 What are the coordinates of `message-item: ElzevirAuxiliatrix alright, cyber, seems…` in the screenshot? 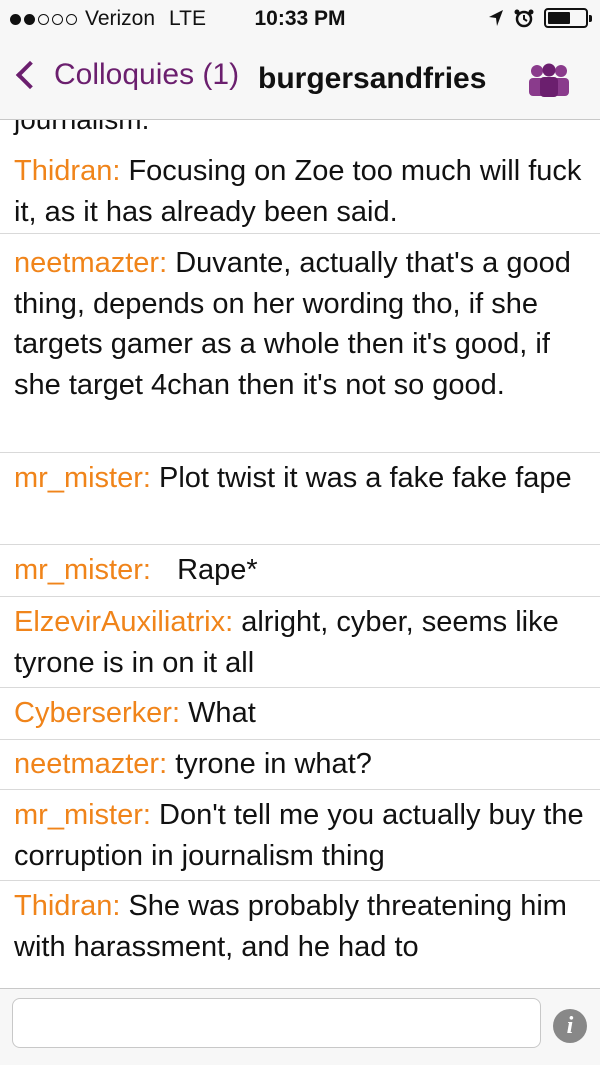 It's located at (300, 642).